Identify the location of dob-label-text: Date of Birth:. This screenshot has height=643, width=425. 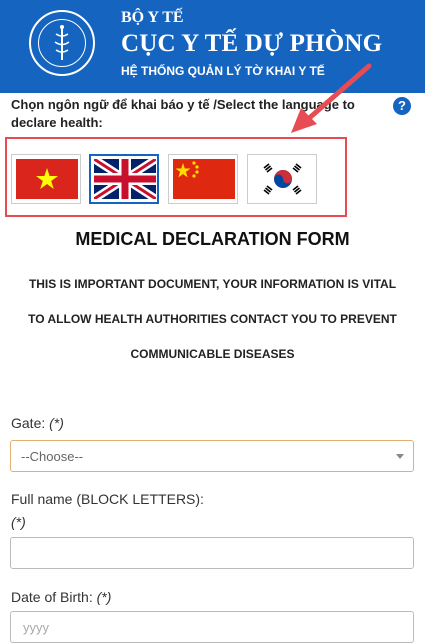
(52, 597).